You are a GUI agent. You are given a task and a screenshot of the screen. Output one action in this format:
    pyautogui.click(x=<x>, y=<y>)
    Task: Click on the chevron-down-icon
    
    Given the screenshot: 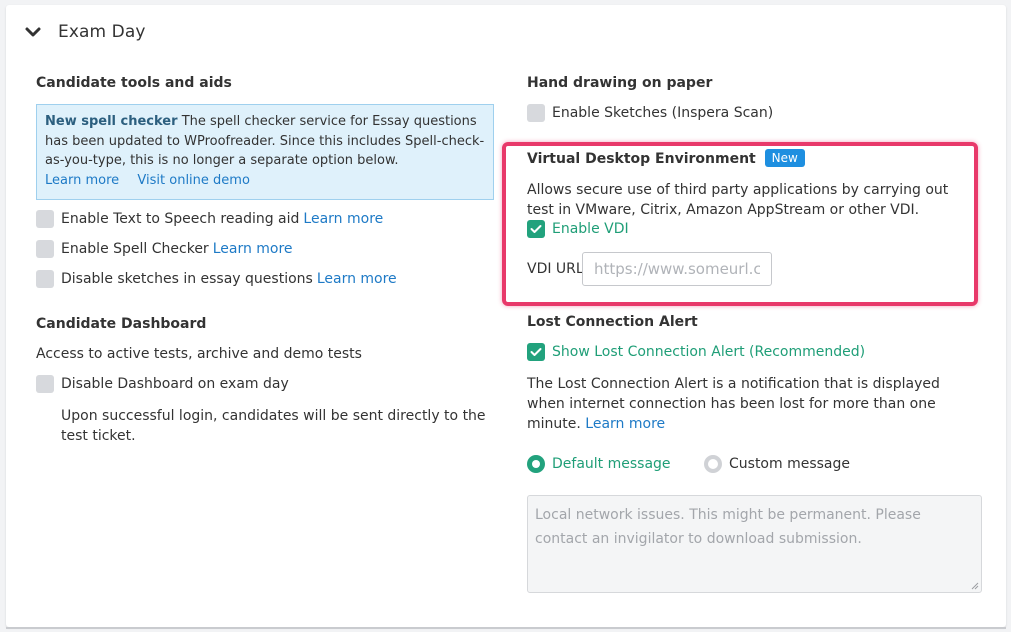 What is the action you would take?
    pyautogui.click(x=33, y=32)
    